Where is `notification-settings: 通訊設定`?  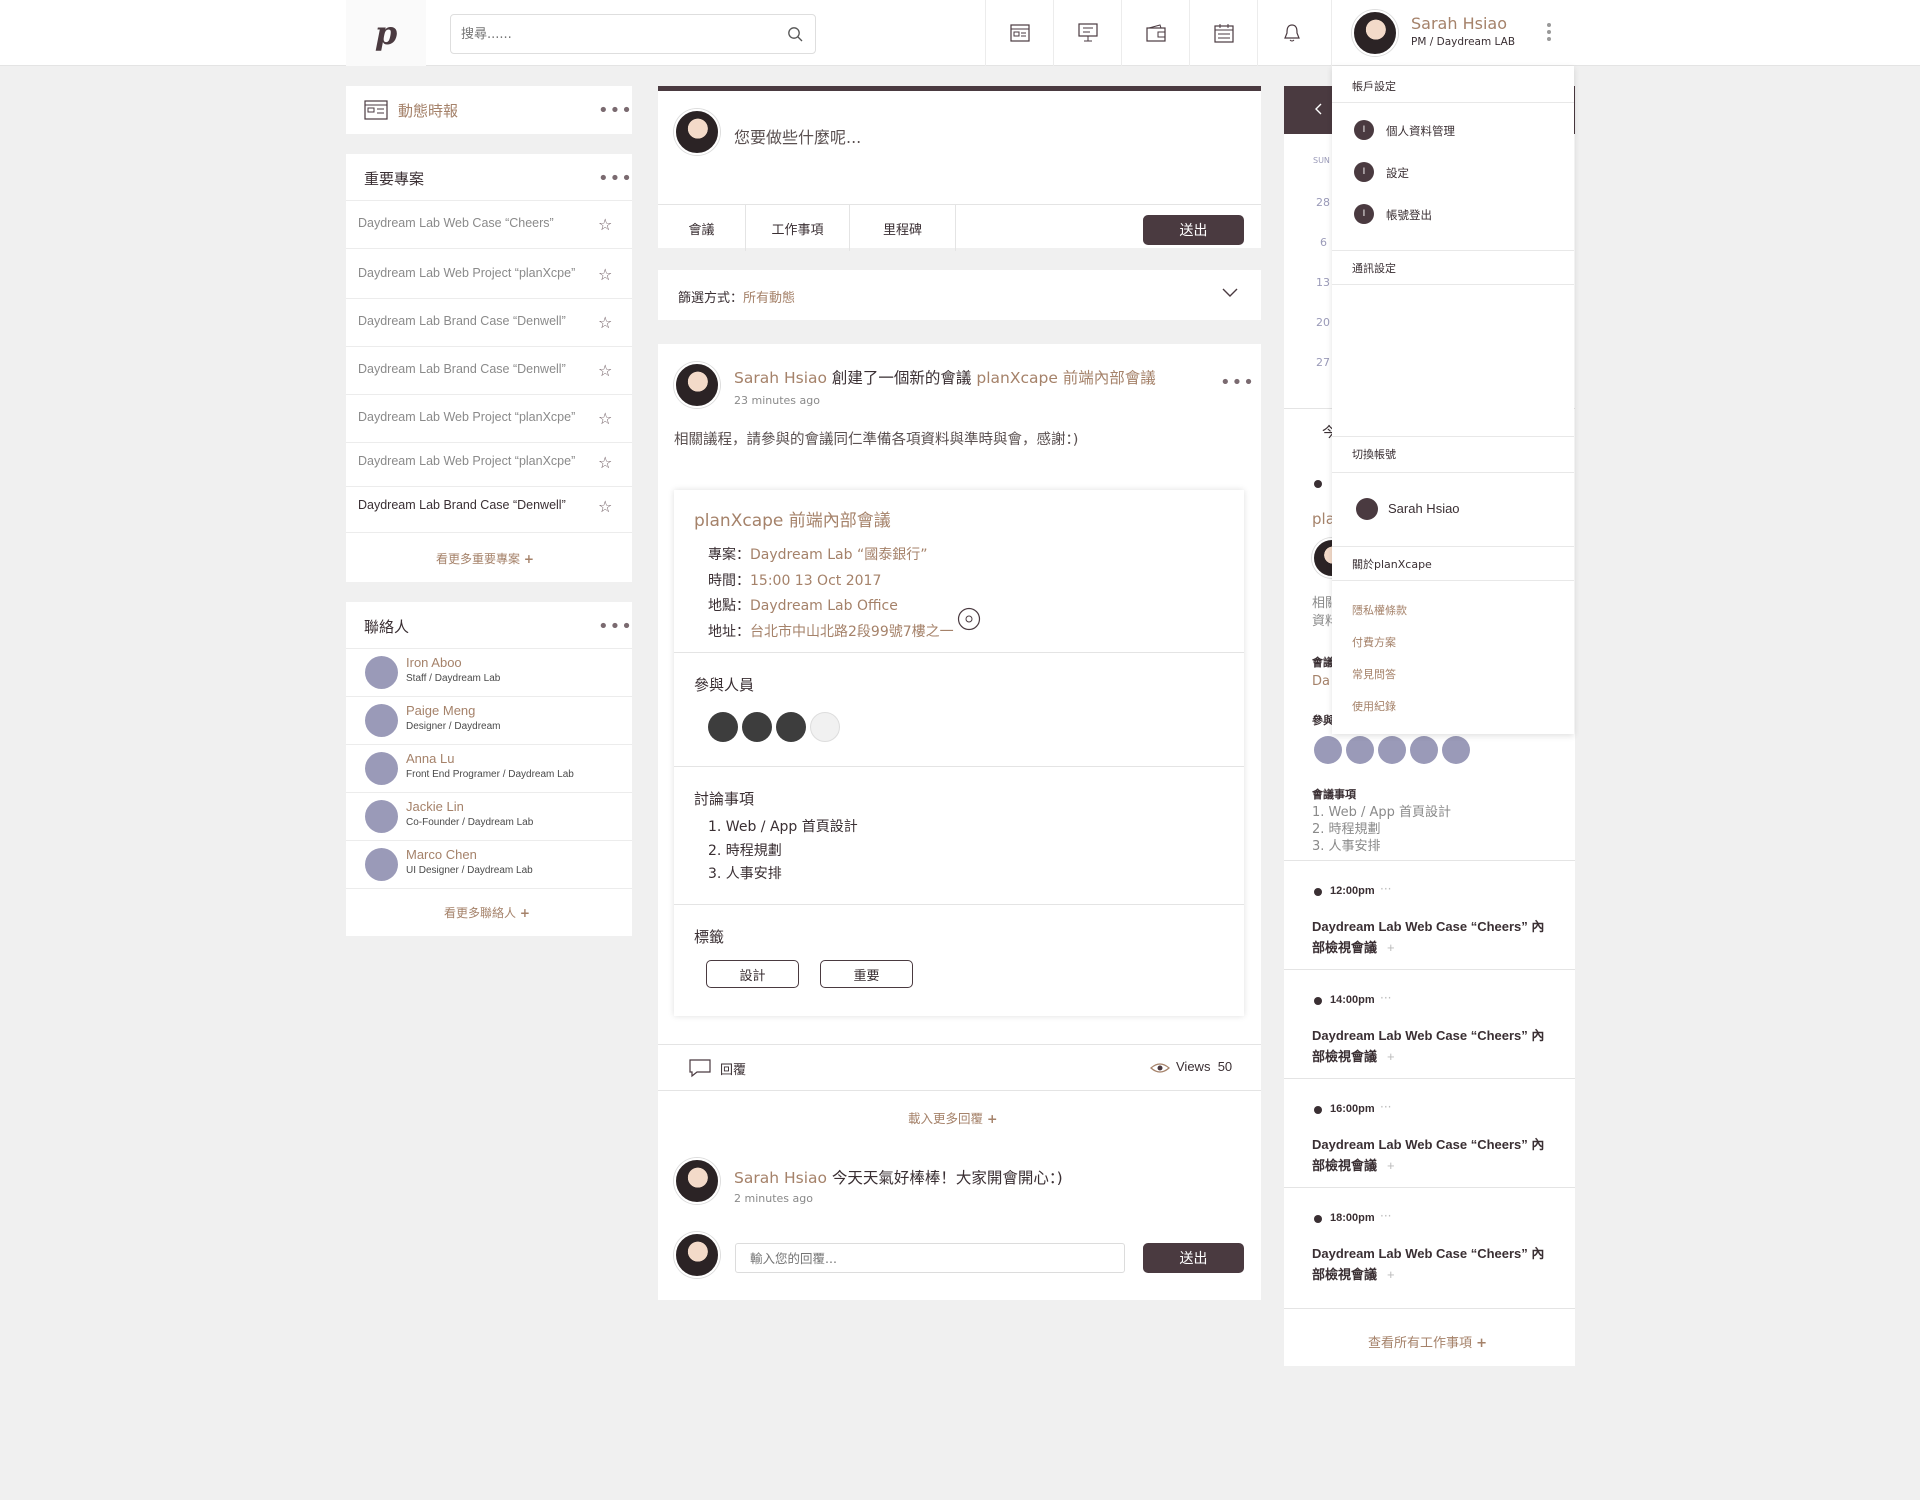 notification-settings: 通訊設定 is located at coordinates (1374, 268).